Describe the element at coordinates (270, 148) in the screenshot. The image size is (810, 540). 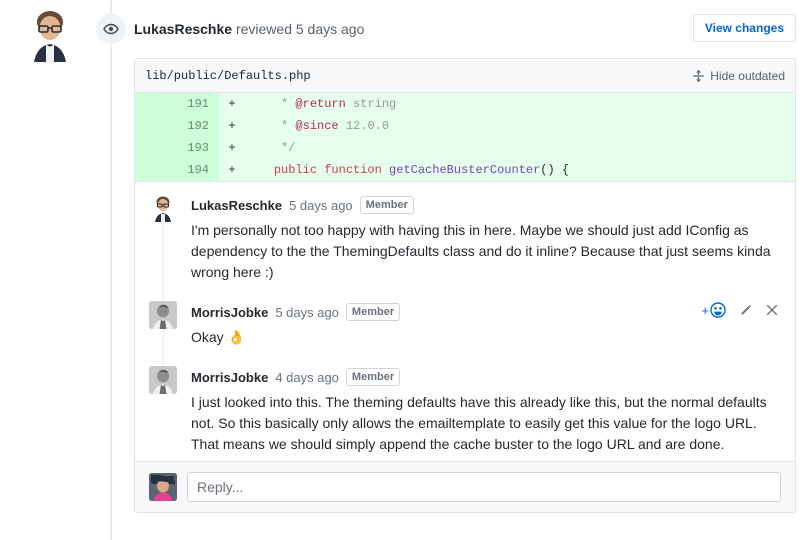
I see `diff-line-code: */` at that location.